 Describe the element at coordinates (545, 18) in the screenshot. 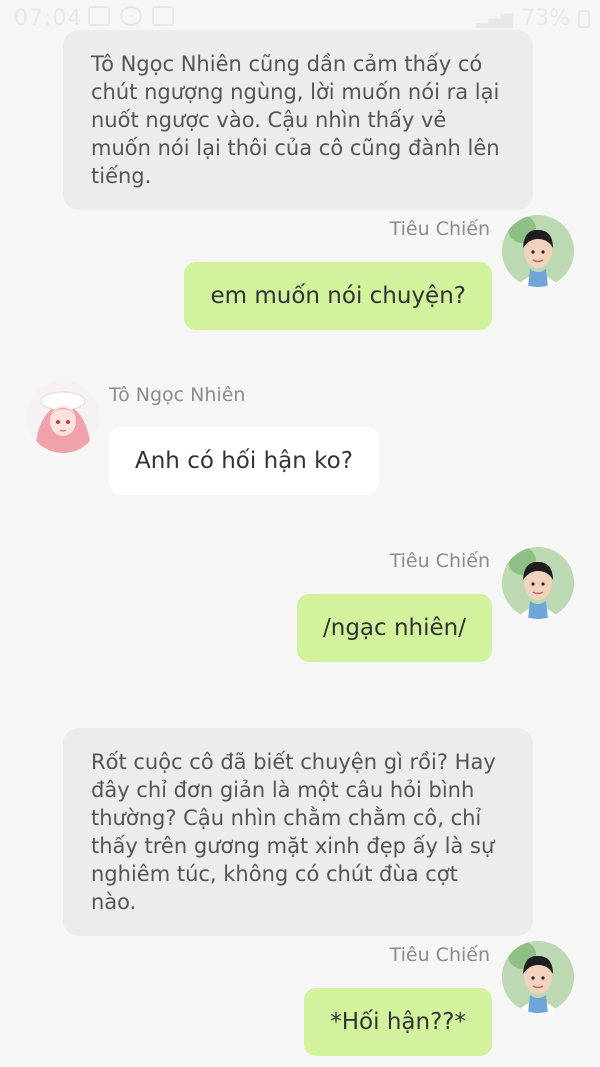

I see `battery-percent: 73%` at that location.